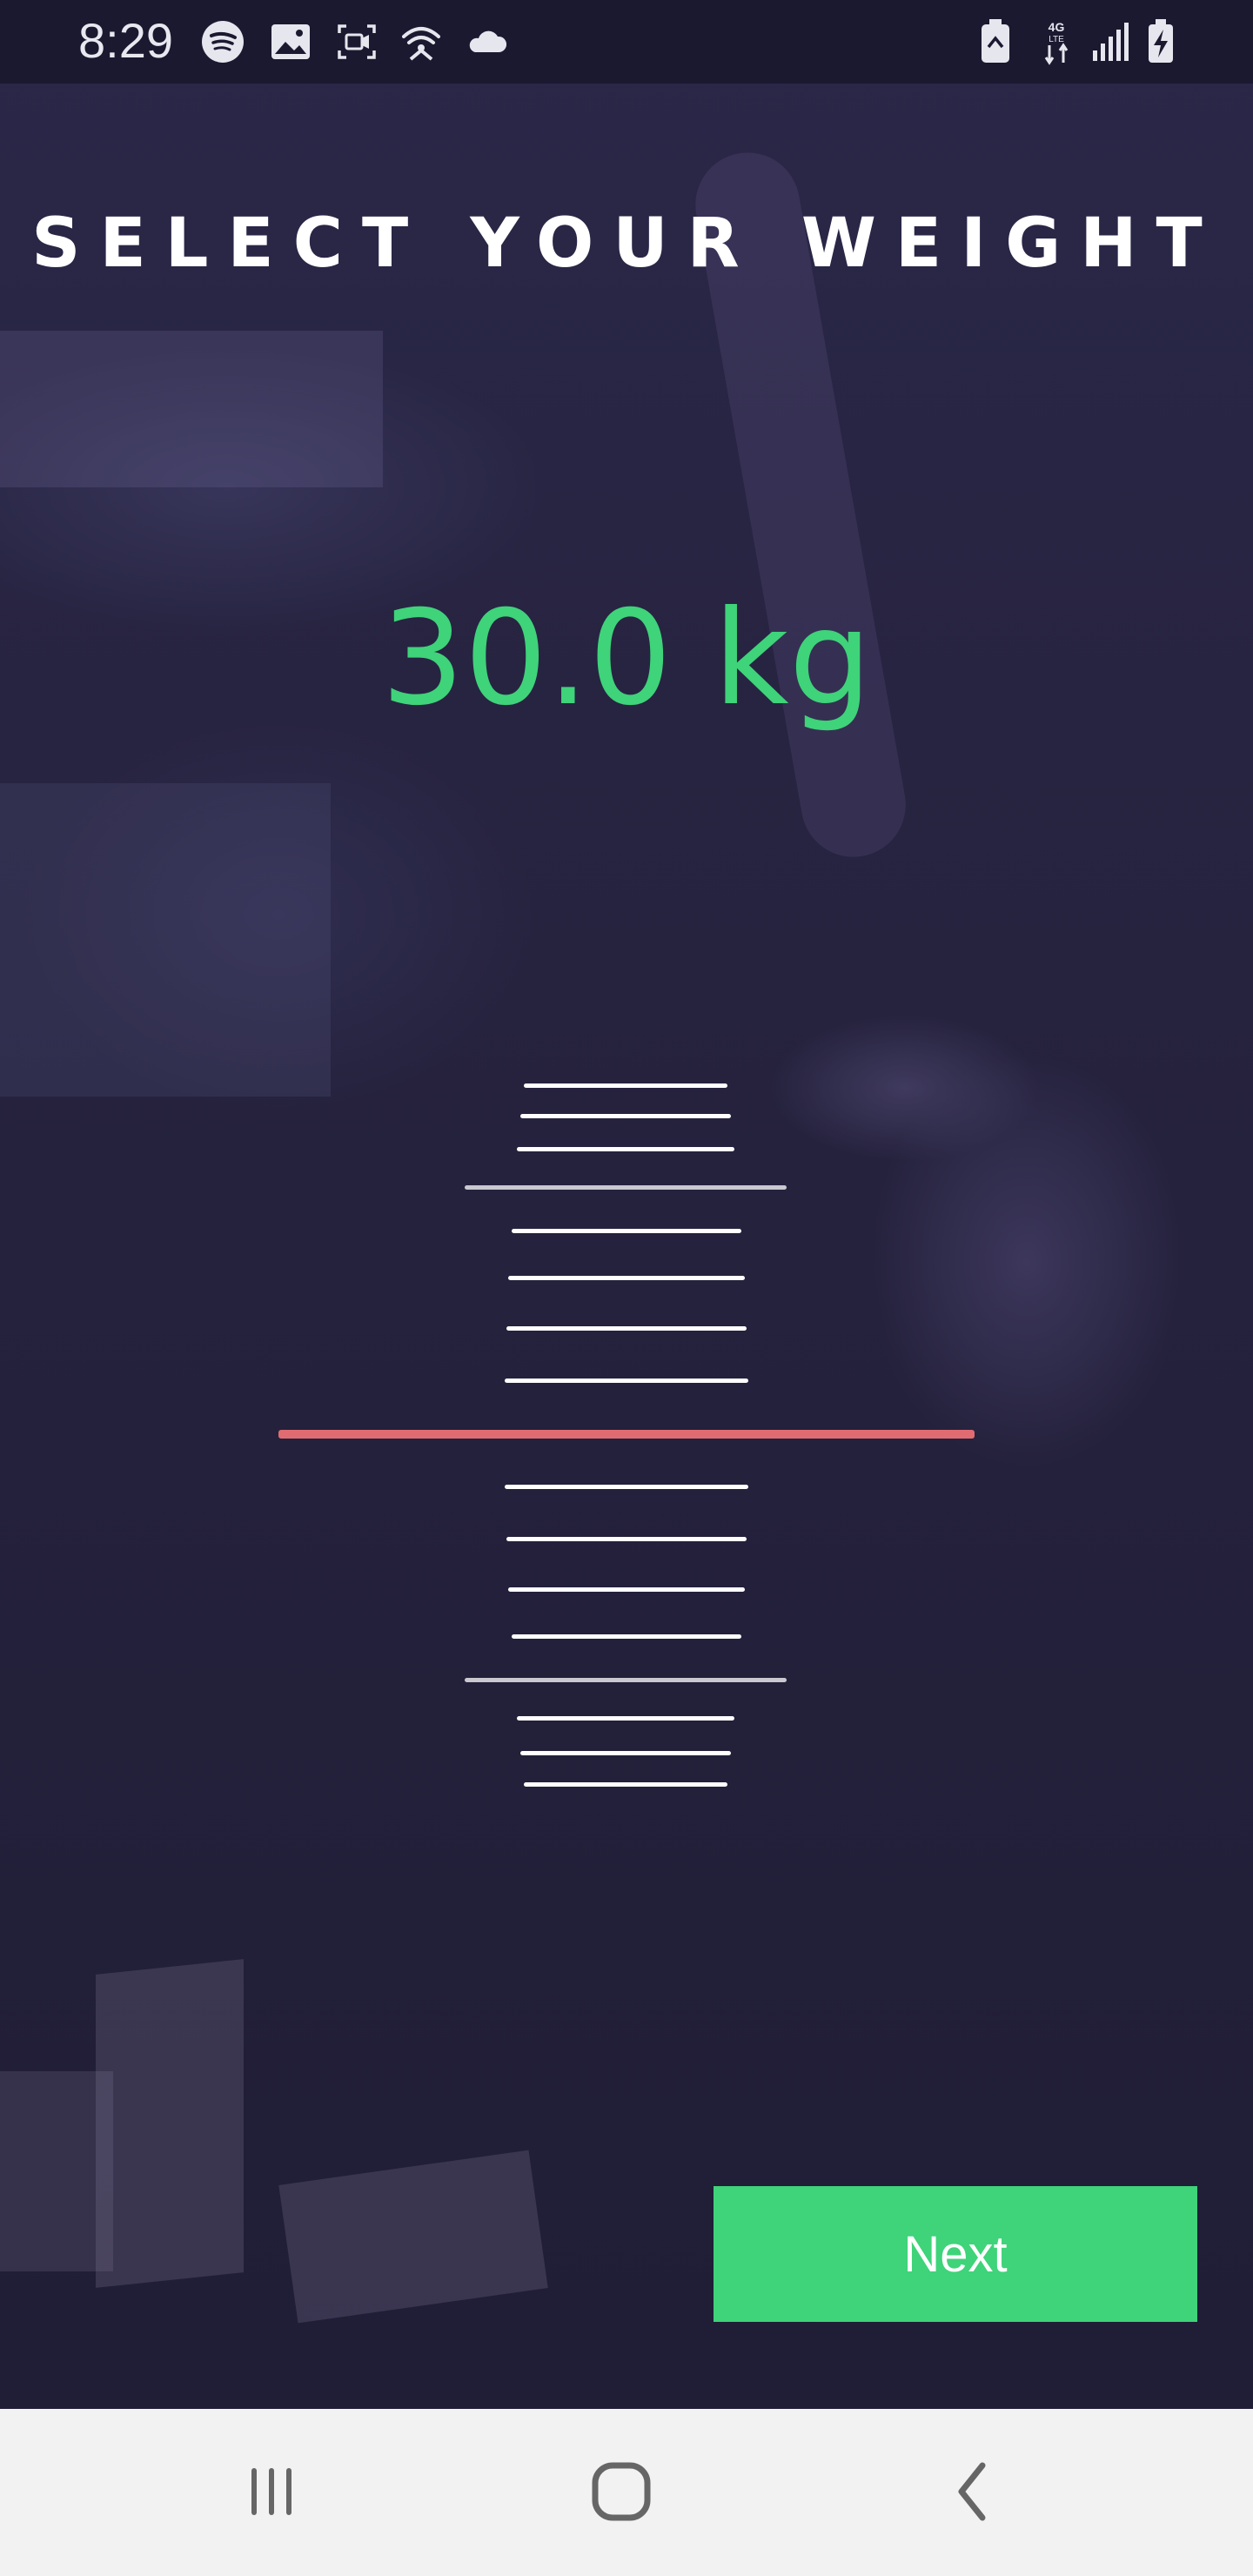 The width and height of the screenshot is (1253, 2576). What do you see at coordinates (1057, 27) in the screenshot?
I see `svg-text: 4G` at bounding box center [1057, 27].